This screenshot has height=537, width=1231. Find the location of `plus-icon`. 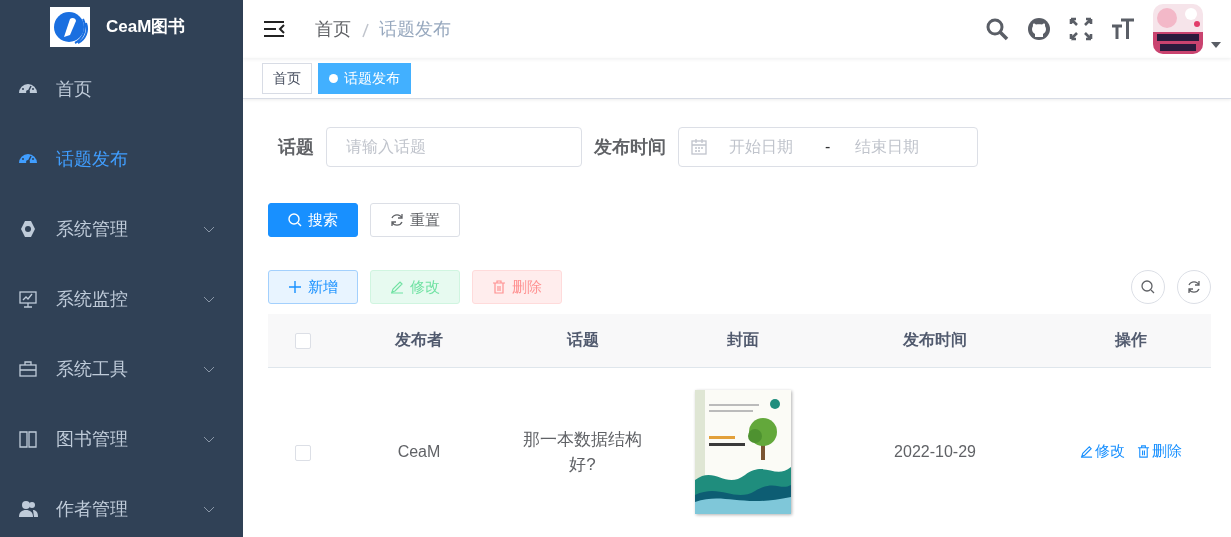

plus-icon is located at coordinates (295, 287).